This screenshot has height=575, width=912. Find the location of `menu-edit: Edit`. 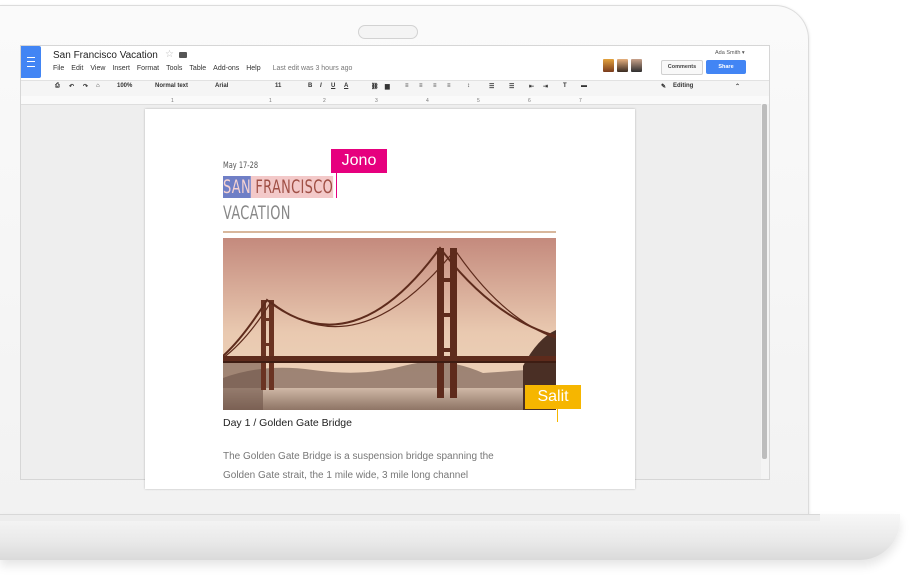

menu-edit: Edit is located at coordinates (77, 68).